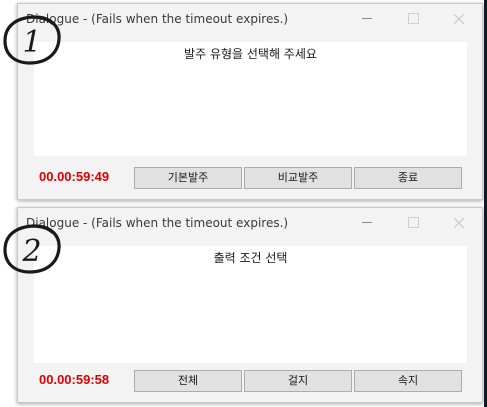 The height and width of the screenshot is (407, 487). I want to click on inner-sheet-button: 속지, so click(408, 381).